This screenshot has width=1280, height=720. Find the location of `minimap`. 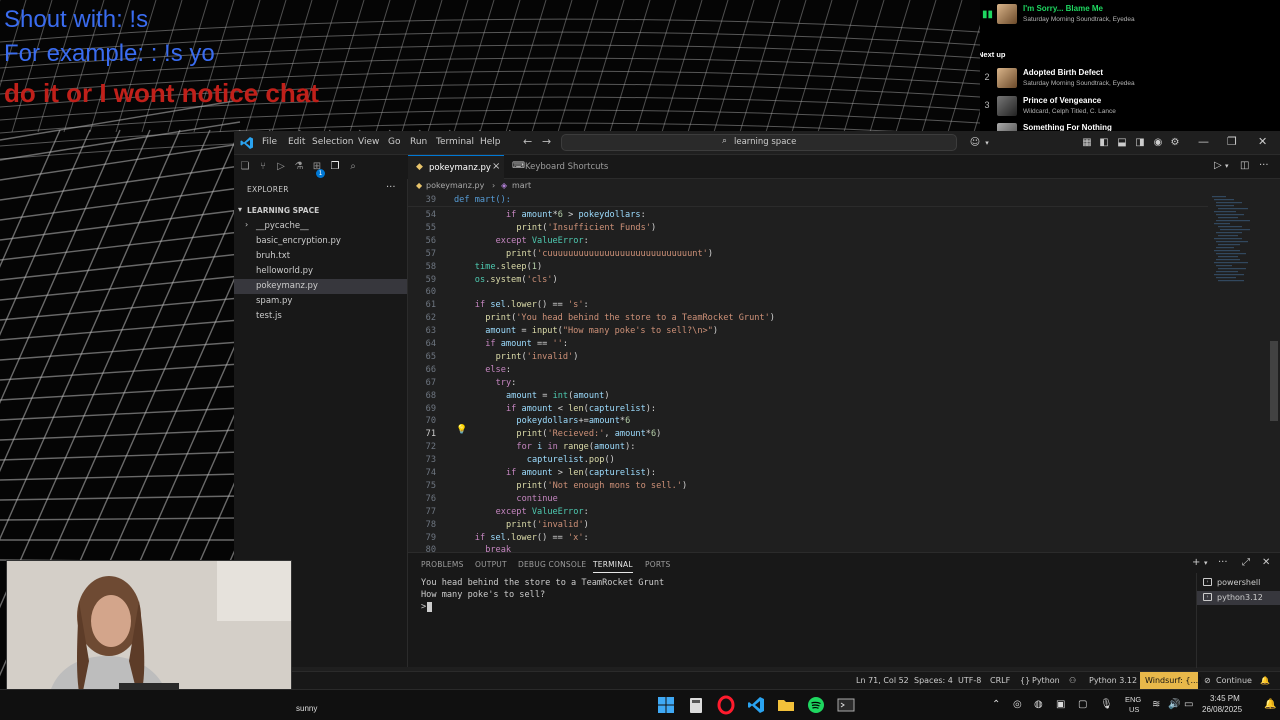

minimap is located at coordinates (1237, 373).